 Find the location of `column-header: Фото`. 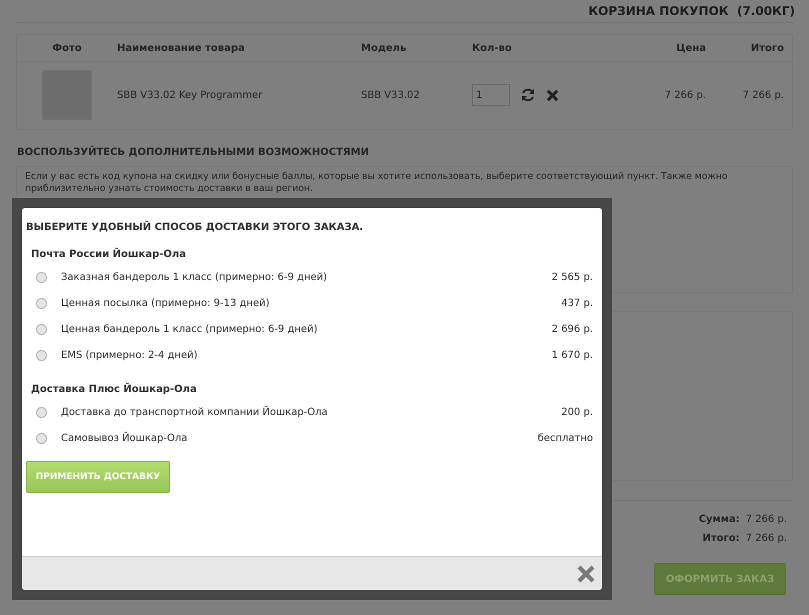

column-header: Фото is located at coordinates (67, 48).